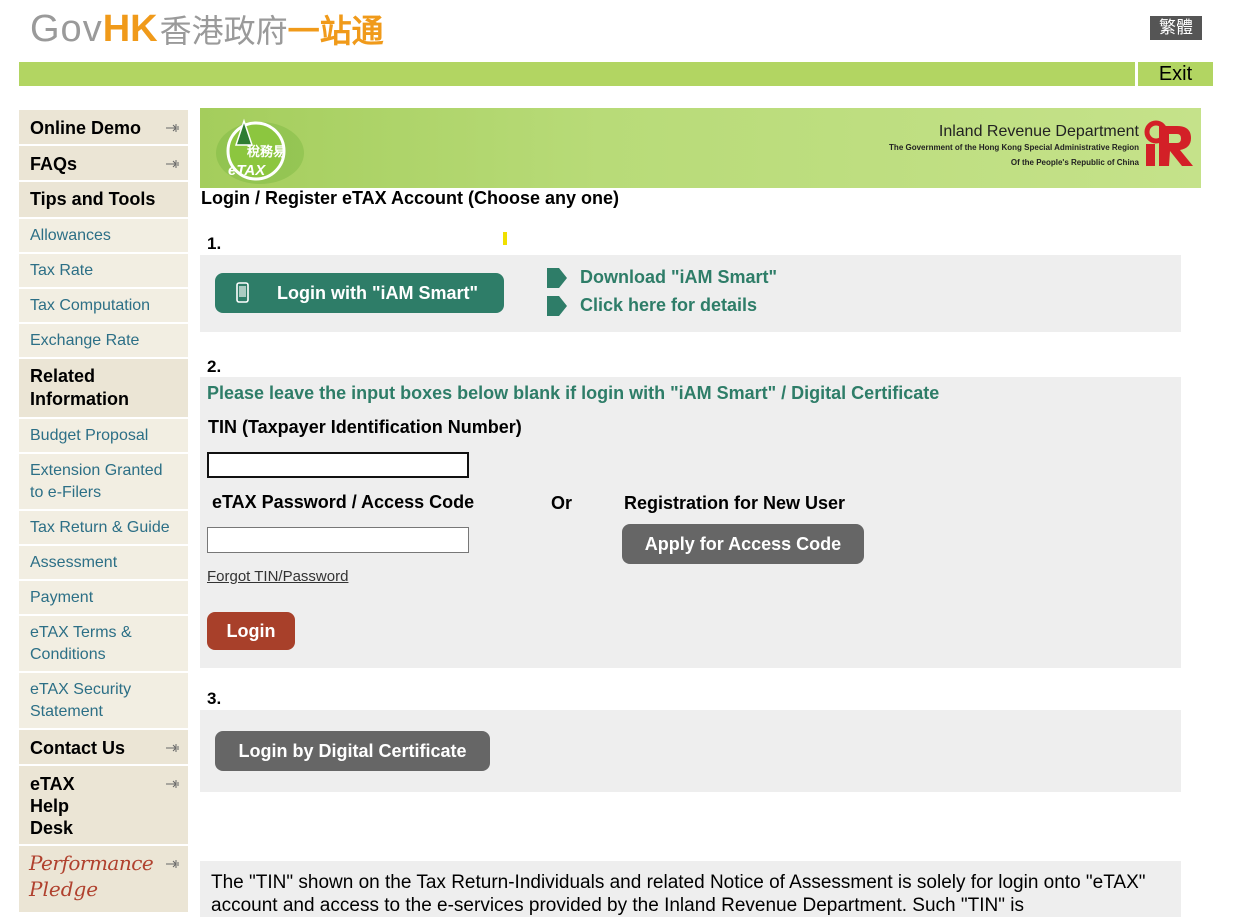 The image size is (1242, 917). I want to click on sidebar-item-tax-rate: Tax Rate, so click(103, 271).